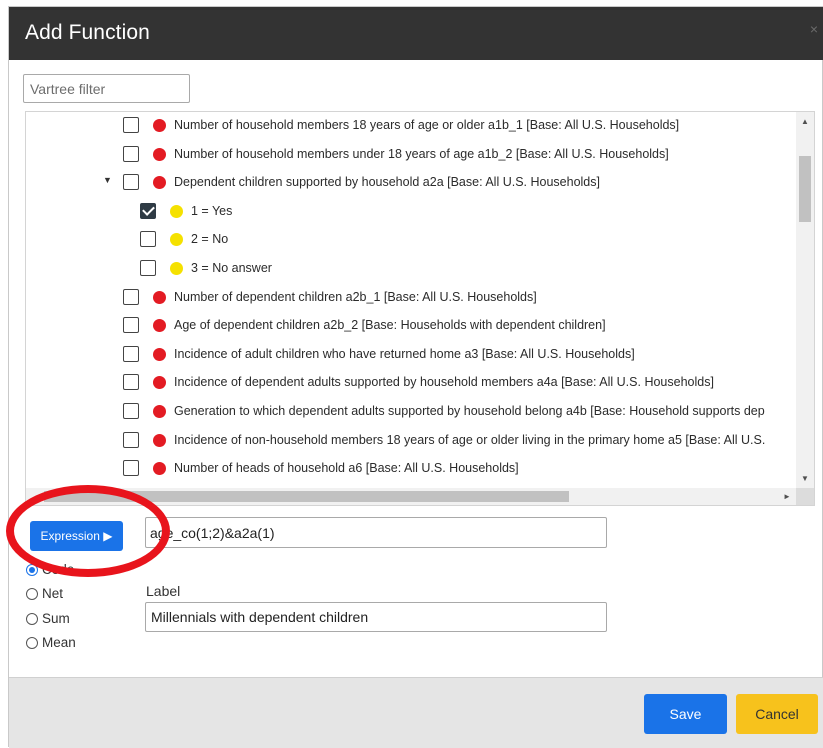  I want to click on tree-item-label: 3 = No answer, so click(231, 268).